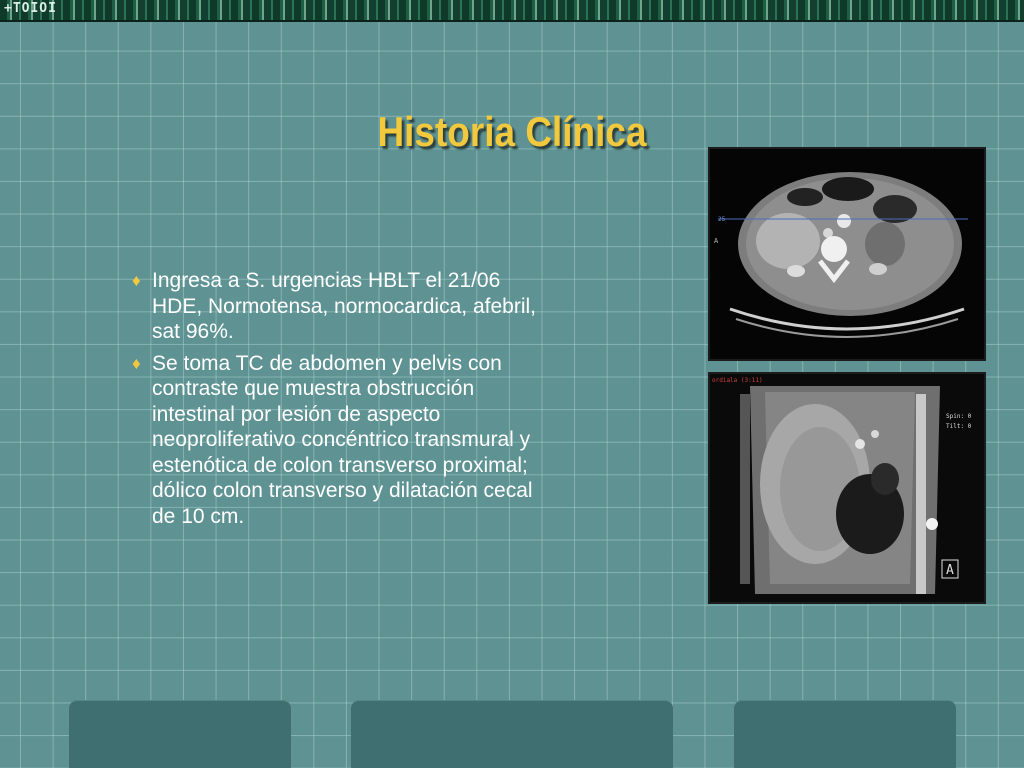  Describe the element at coordinates (30, 8) in the screenshot. I see `top-strip-text: +TOIOI` at that location.